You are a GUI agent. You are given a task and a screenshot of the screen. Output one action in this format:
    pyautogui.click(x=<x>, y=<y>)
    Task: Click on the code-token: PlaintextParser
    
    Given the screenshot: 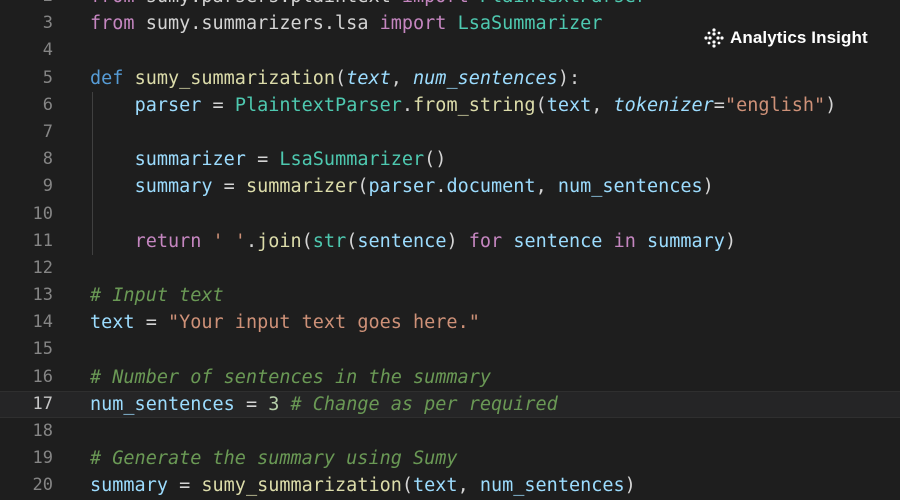 What is the action you would take?
    pyautogui.click(x=318, y=105)
    